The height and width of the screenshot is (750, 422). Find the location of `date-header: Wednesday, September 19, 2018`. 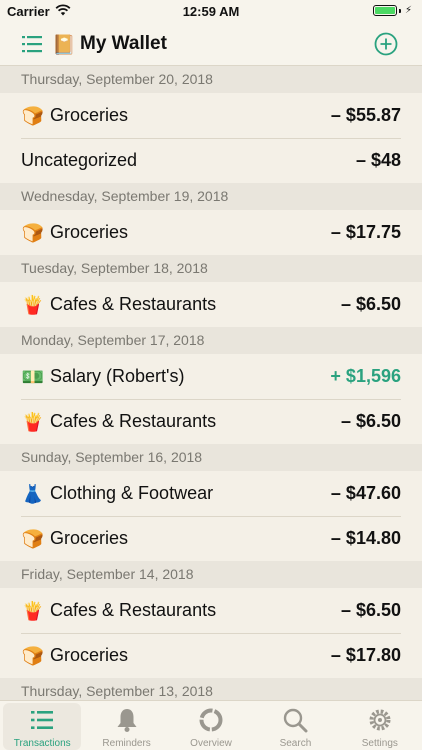

date-header: Wednesday, September 19, 2018 is located at coordinates (211, 196).